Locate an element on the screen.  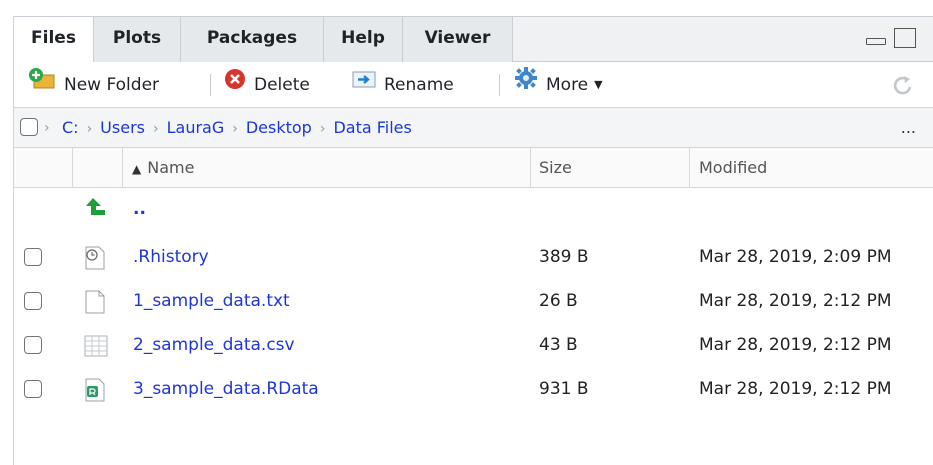
up-arrow-icon is located at coordinates (95, 210).